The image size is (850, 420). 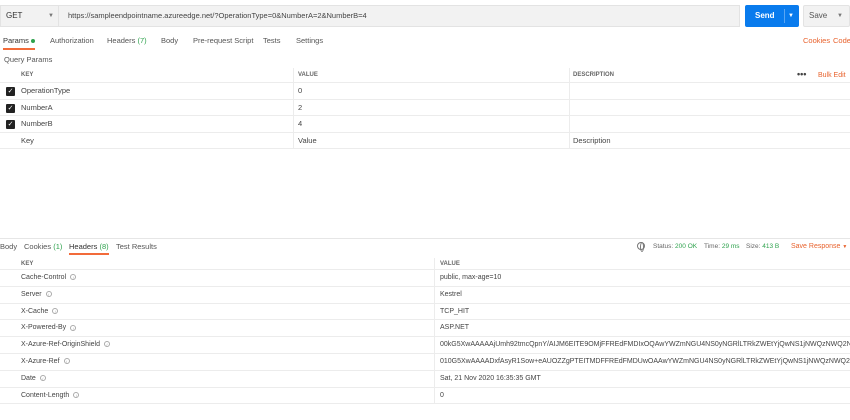 What do you see at coordinates (29, 16) in the screenshot?
I see `method-select: GET ▼` at bounding box center [29, 16].